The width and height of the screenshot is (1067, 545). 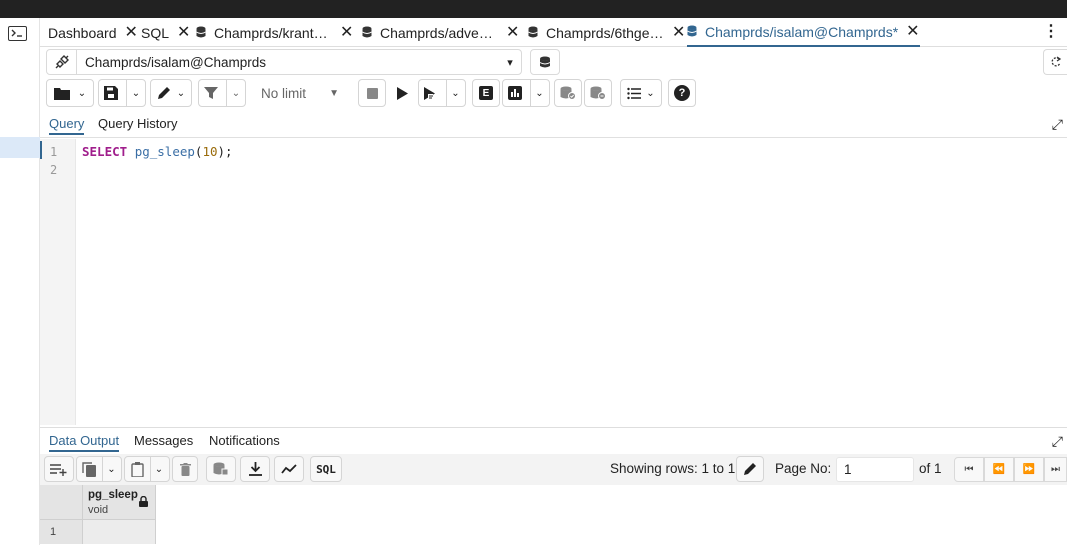 What do you see at coordinates (17, 33) in the screenshot?
I see `terminal-icon` at bounding box center [17, 33].